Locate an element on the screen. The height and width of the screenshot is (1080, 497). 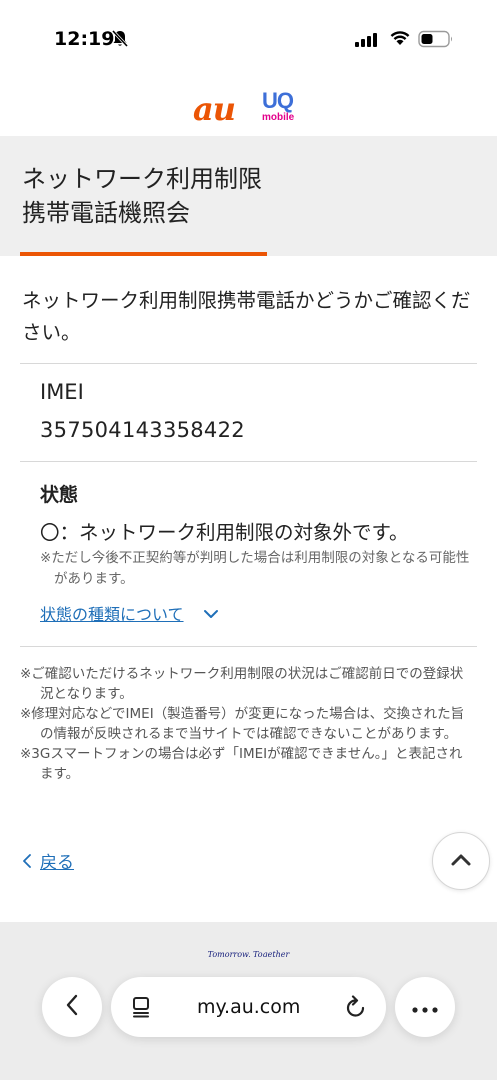
footer-tagline: Tomorrow, Together is located at coordinates (248, 953).